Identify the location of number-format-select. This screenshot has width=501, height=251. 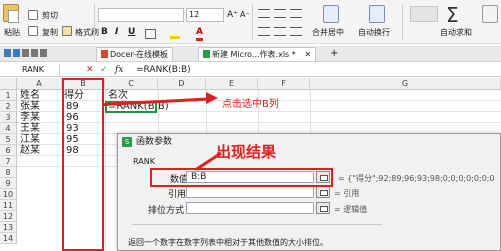
(424, 14).